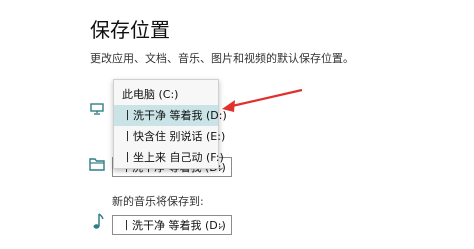 Image resolution: width=474 pixels, height=249 pixels. Describe the element at coordinates (130, 30) in the screenshot. I see `page-title: 保存位置` at that location.